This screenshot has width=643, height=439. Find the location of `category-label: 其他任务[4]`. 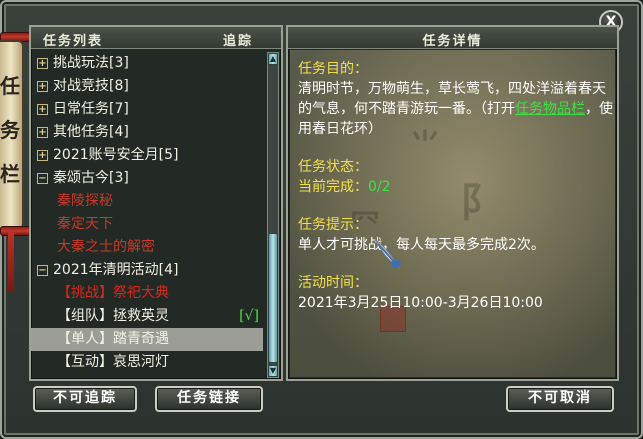

category-label: 其他任务[4] is located at coordinates (91, 132).